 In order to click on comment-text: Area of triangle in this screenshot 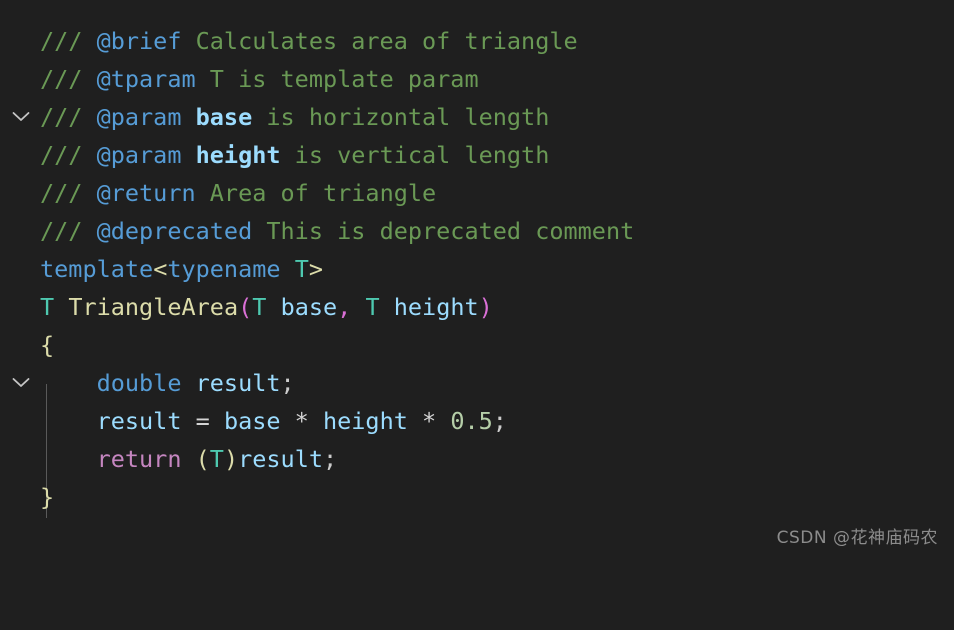, I will do `click(316, 193)`.